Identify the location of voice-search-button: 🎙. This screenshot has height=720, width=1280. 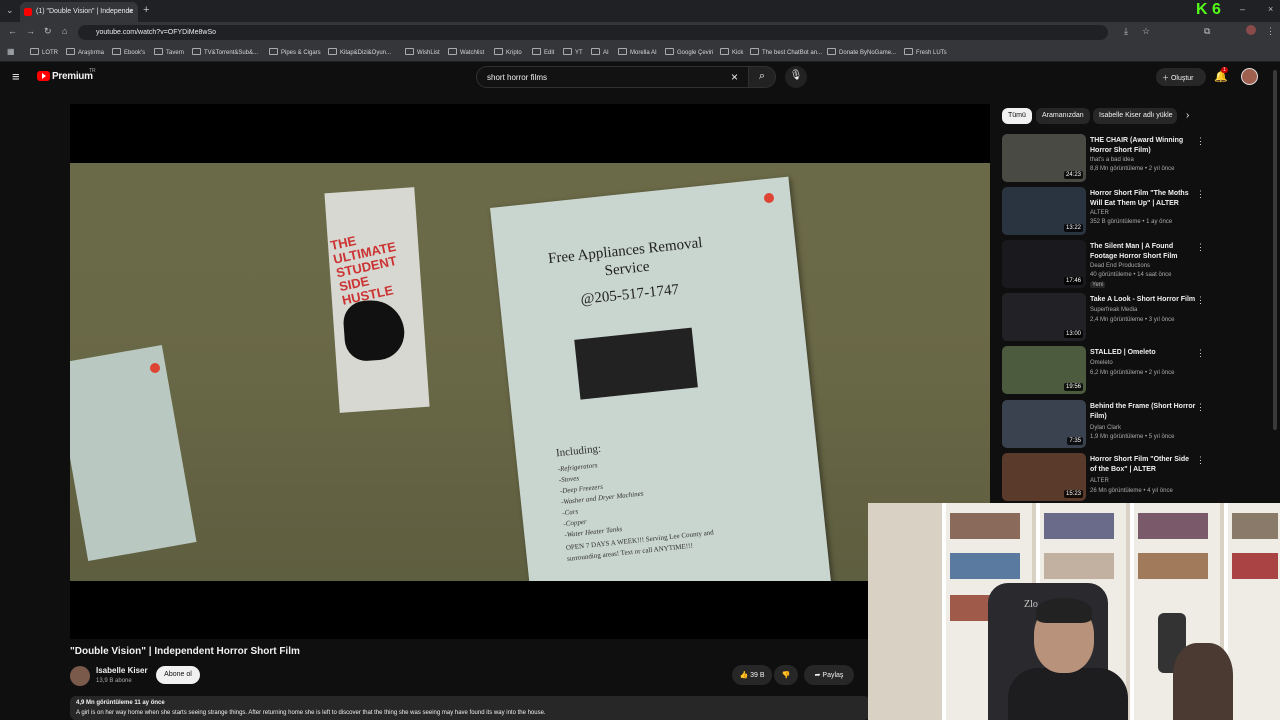
(796, 77).